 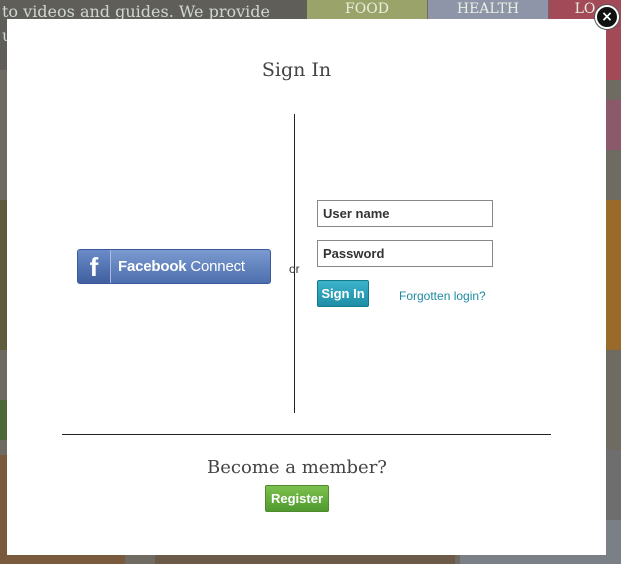 I want to click on horizontal-divider, so click(x=306, y=434).